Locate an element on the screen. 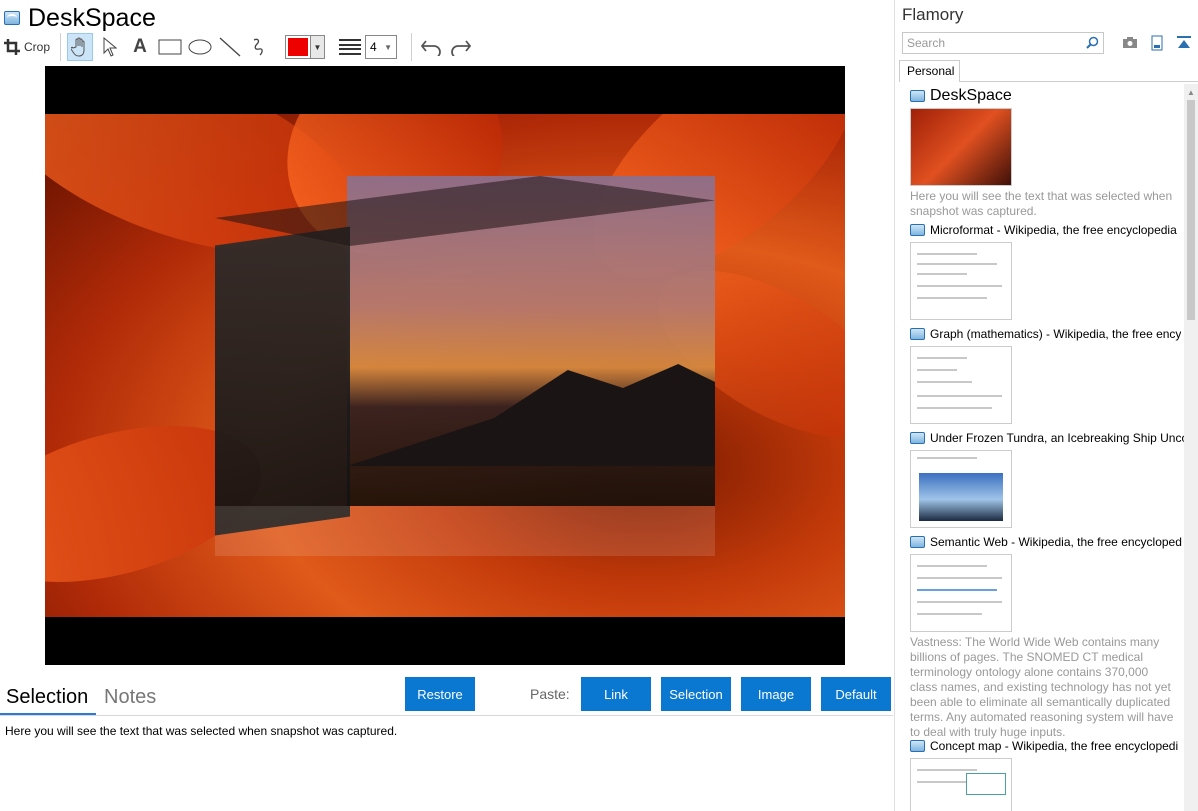 The height and width of the screenshot is (811, 1198). crop-button: Crop is located at coordinates (27, 47).